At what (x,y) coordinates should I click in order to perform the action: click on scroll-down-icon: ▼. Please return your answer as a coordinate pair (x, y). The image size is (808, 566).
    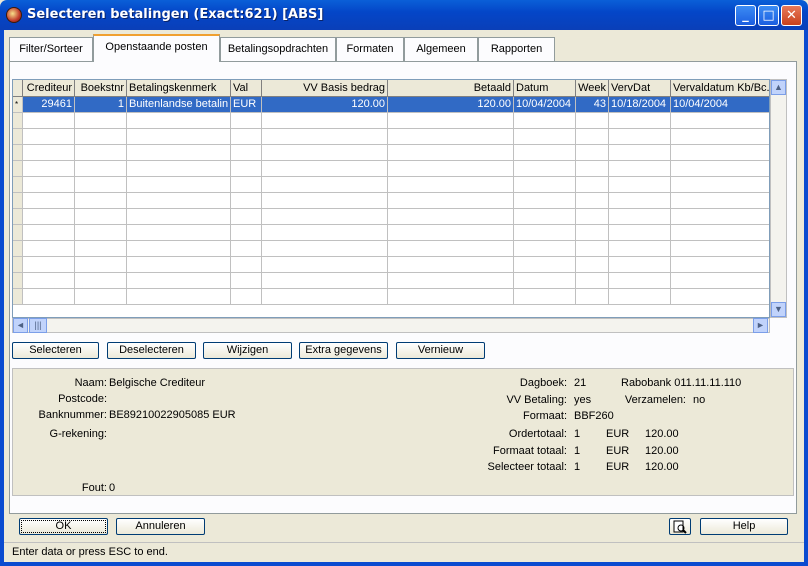
    Looking at the image, I should click on (778, 309).